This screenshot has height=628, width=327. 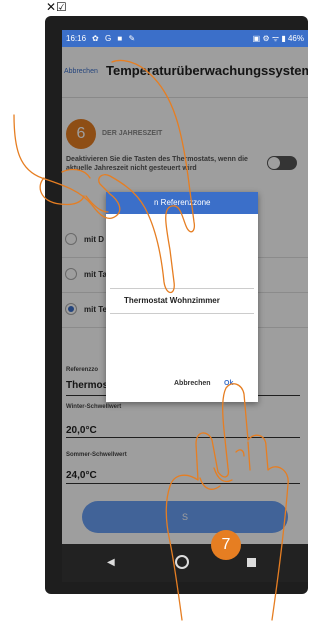 I want to click on hand-right-illustration, so click(x=227, y=502).